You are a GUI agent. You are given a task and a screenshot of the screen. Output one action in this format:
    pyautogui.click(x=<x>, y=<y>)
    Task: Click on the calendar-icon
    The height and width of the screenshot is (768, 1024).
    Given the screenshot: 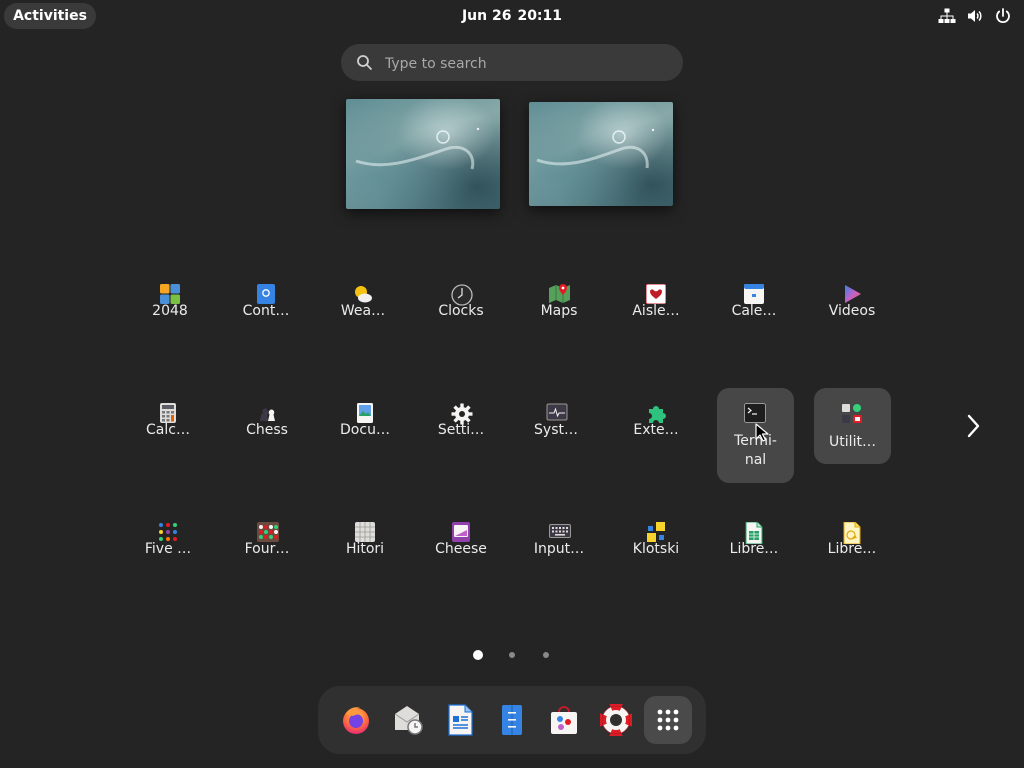 What is the action you would take?
    pyautogui.click(x=754, y=294)
    